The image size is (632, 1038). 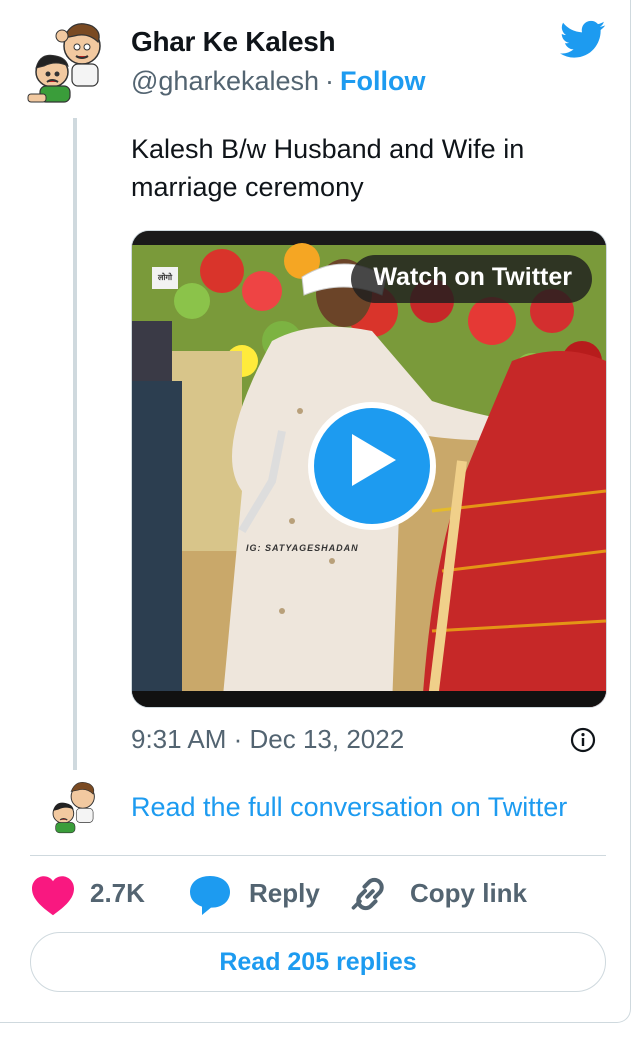 I want to click on link-icon, so click(x=370, y=894).